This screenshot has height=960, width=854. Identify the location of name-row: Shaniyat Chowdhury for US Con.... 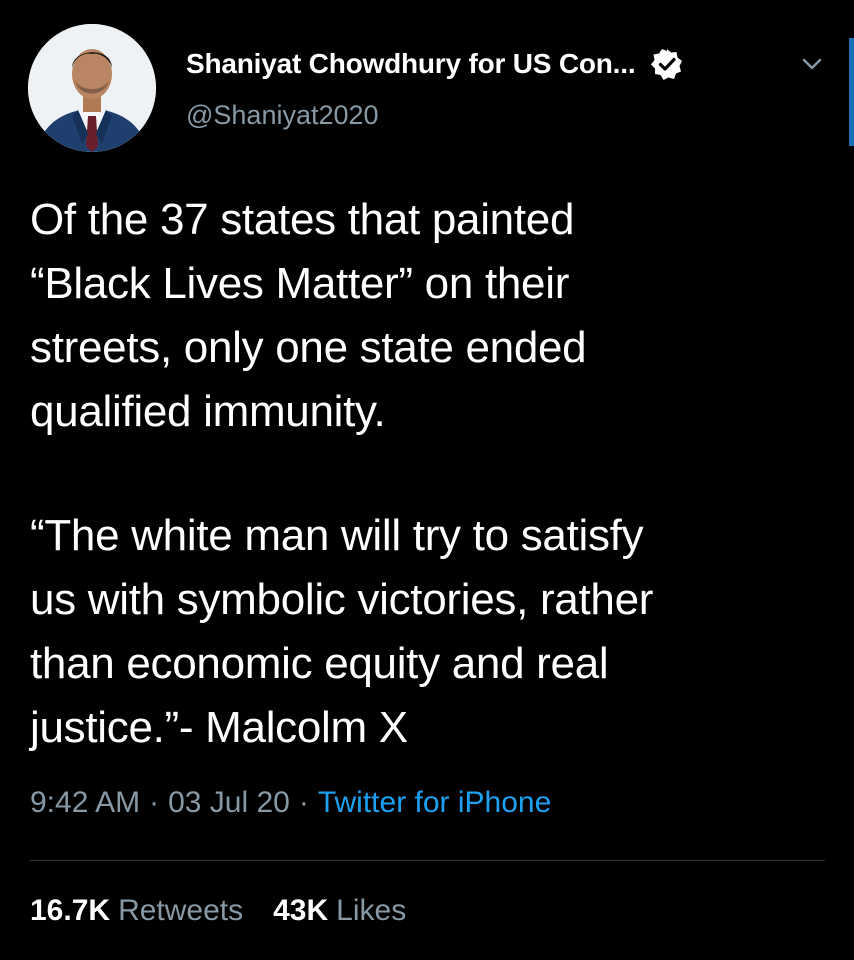
(434, 64).